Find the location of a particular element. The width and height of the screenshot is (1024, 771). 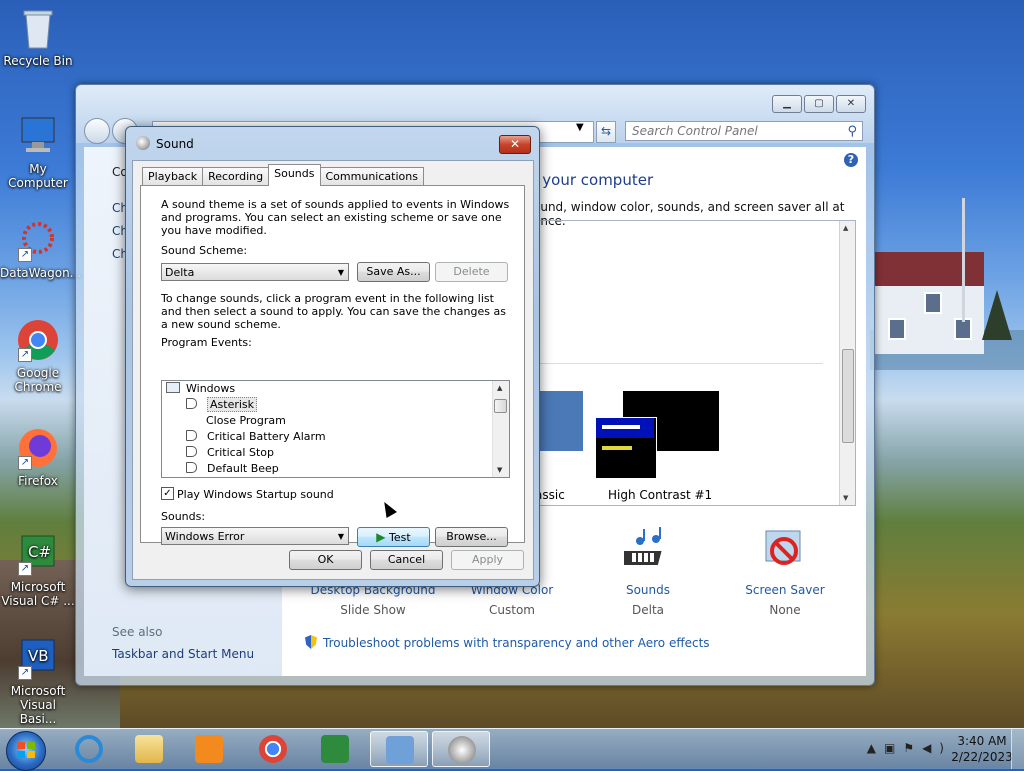

recycle-bin-icon is located at coordinates (38, 28).